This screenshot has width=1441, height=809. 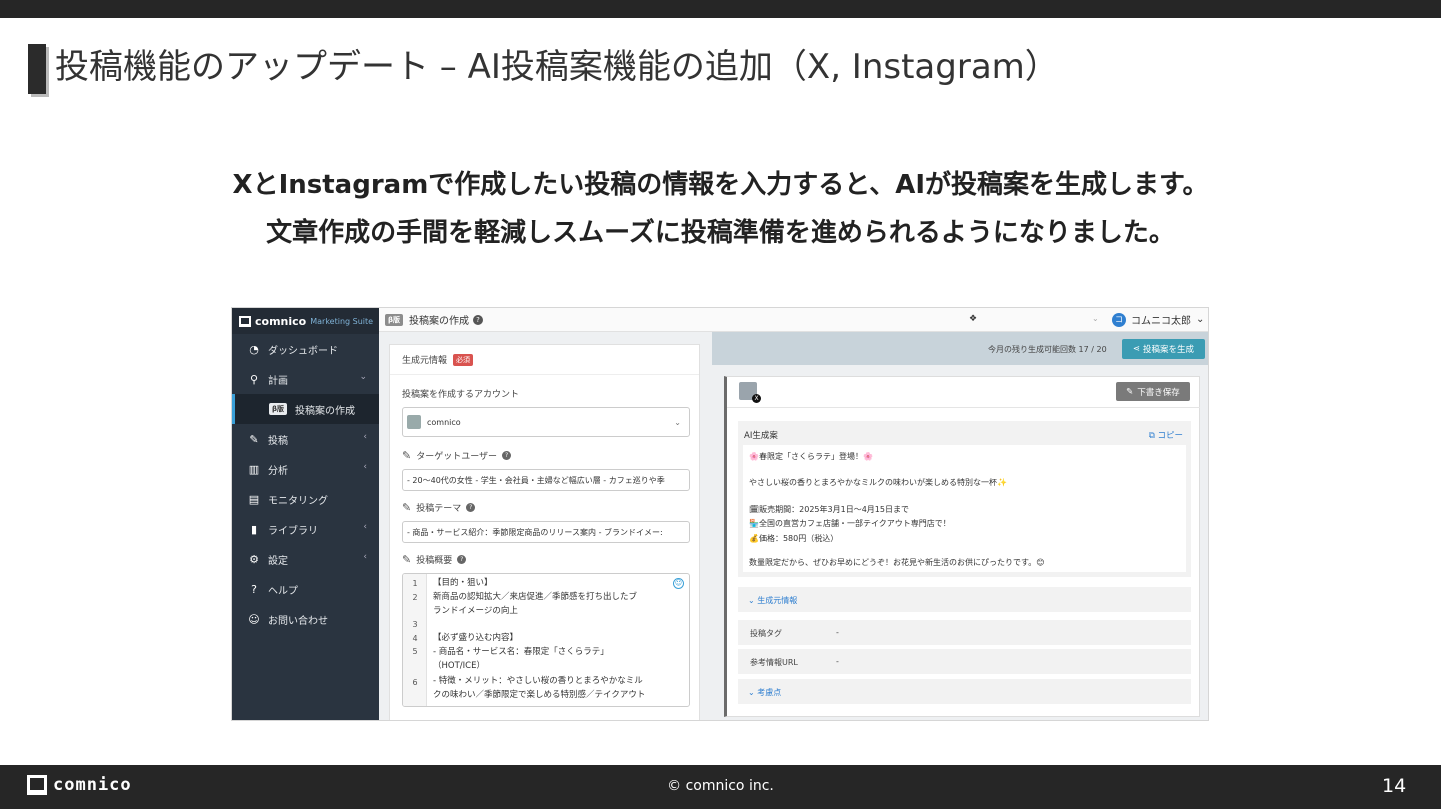 I want to click on line-number: 2, so click(x=415, y=597).